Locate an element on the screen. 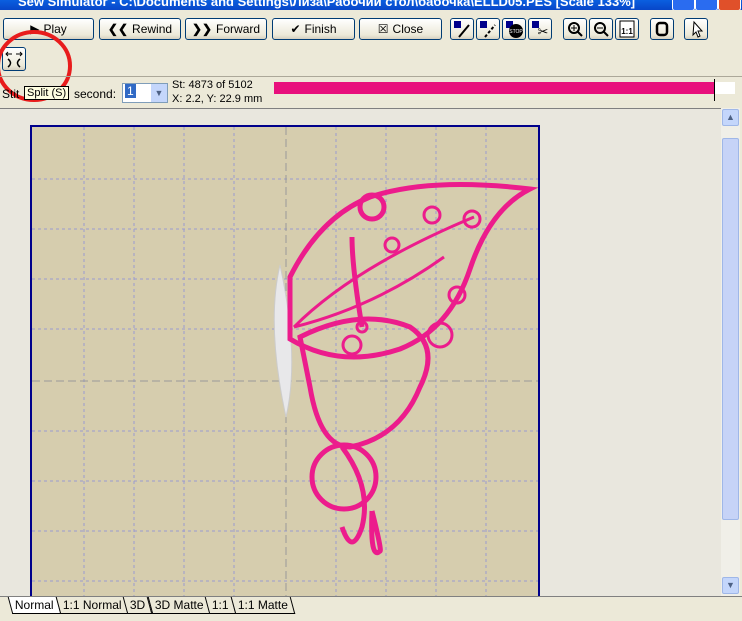 This screenshot has width=742, height=621. fit-button is located at coordinates (662, 29).